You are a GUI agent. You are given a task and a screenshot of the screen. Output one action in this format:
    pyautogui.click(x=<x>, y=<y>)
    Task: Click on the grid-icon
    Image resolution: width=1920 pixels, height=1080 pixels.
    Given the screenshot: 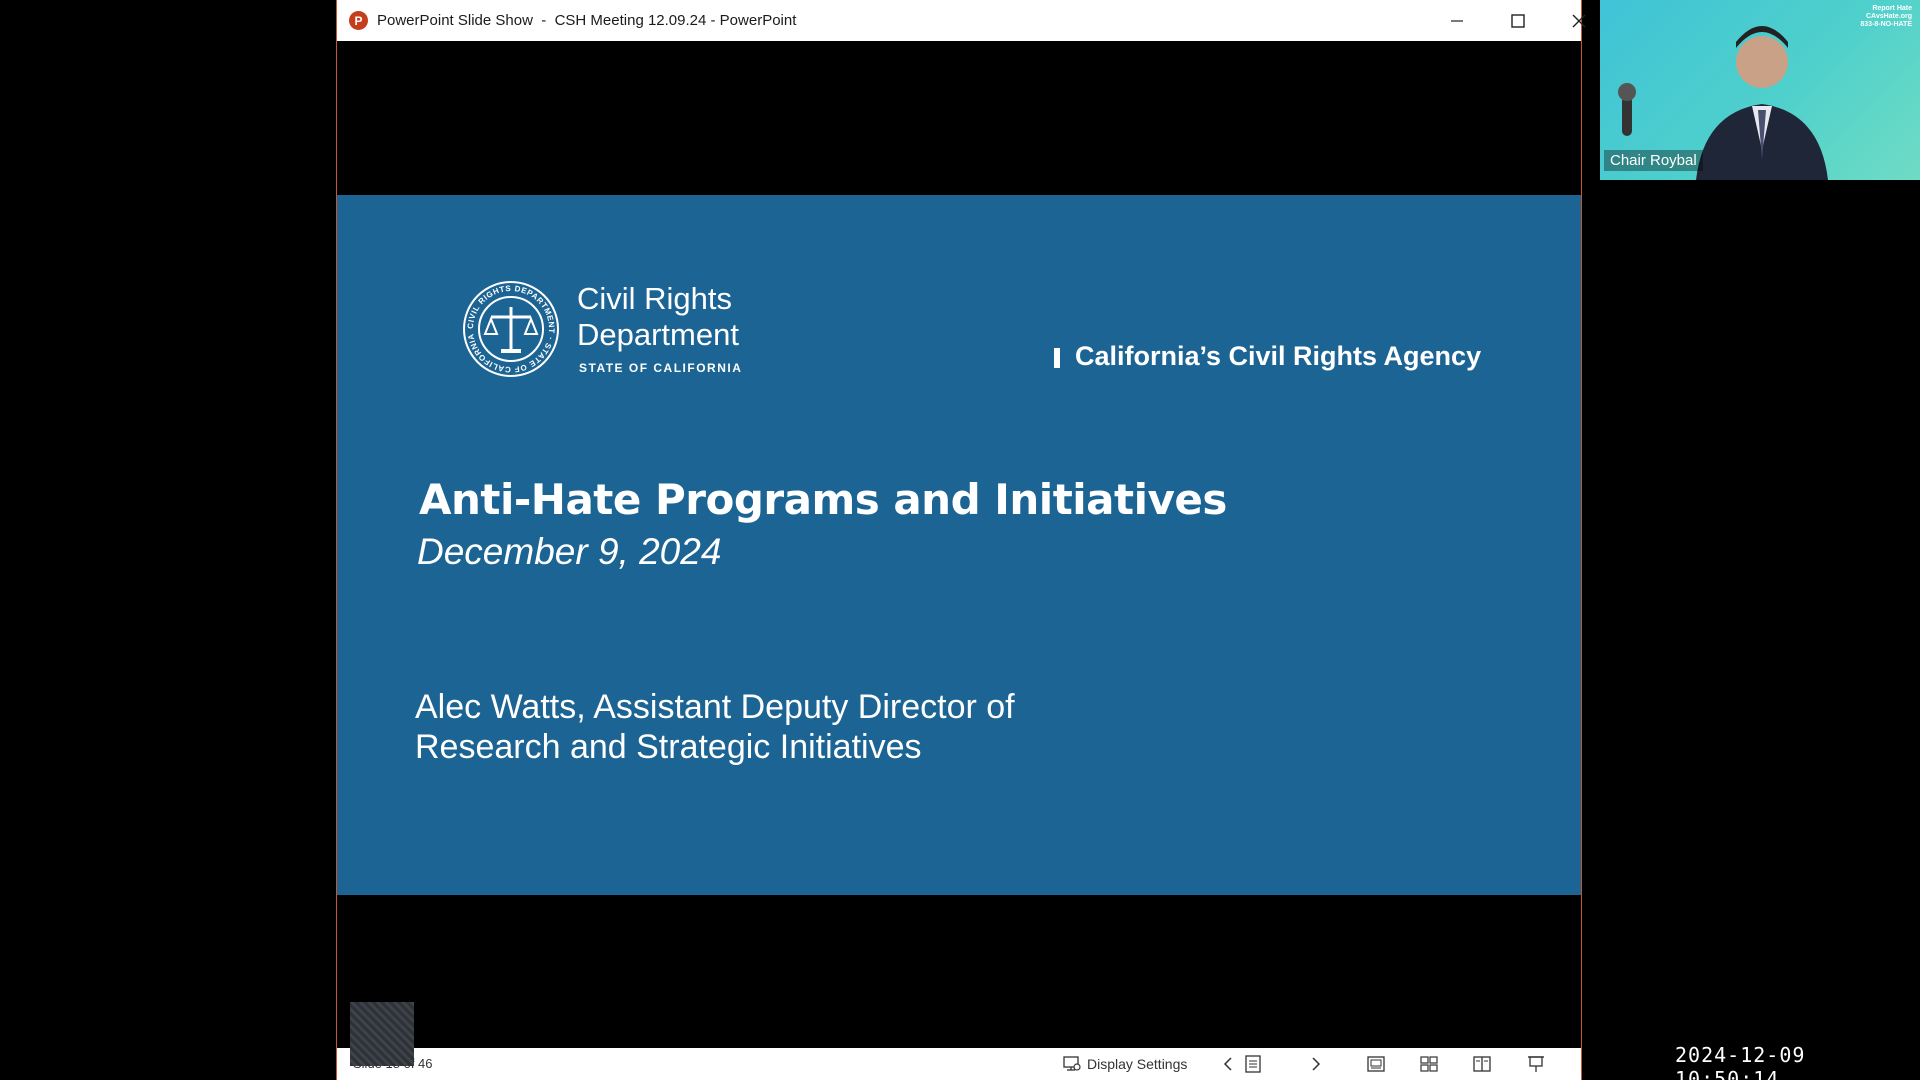 What is the action you would take?
    pyautogui.click(x=1429, y=1064)
    